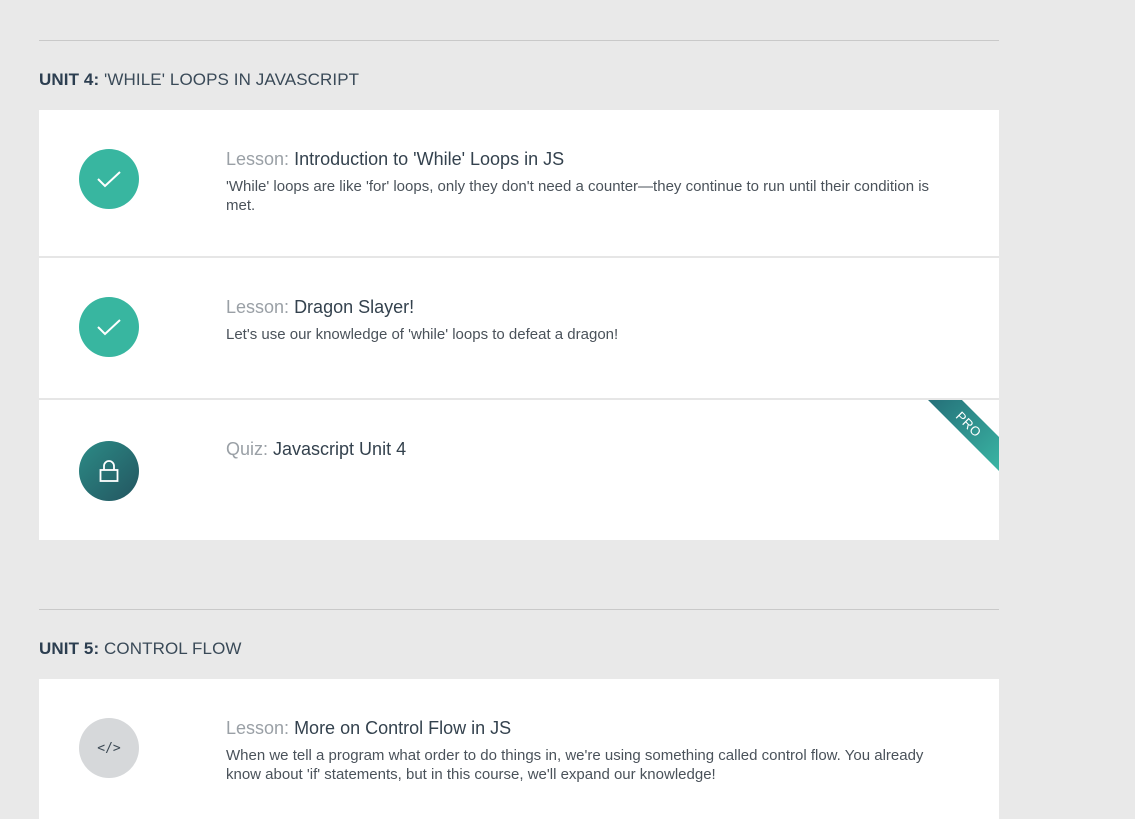  Describe the element at coordinates (69, 79) in the screenshot. I see `unit-4-label: UNIT 4:` at that location.